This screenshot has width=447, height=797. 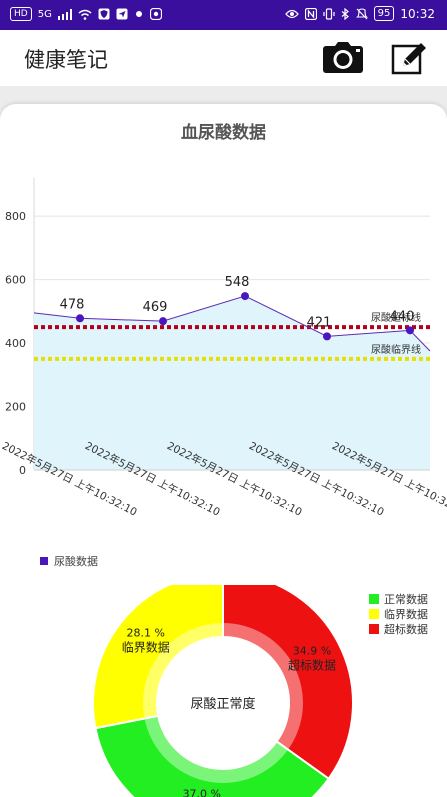 What do you see at coordinates (104, 14) in the screenshot?
I see `shield-icon` at bounding box center [104, 14].